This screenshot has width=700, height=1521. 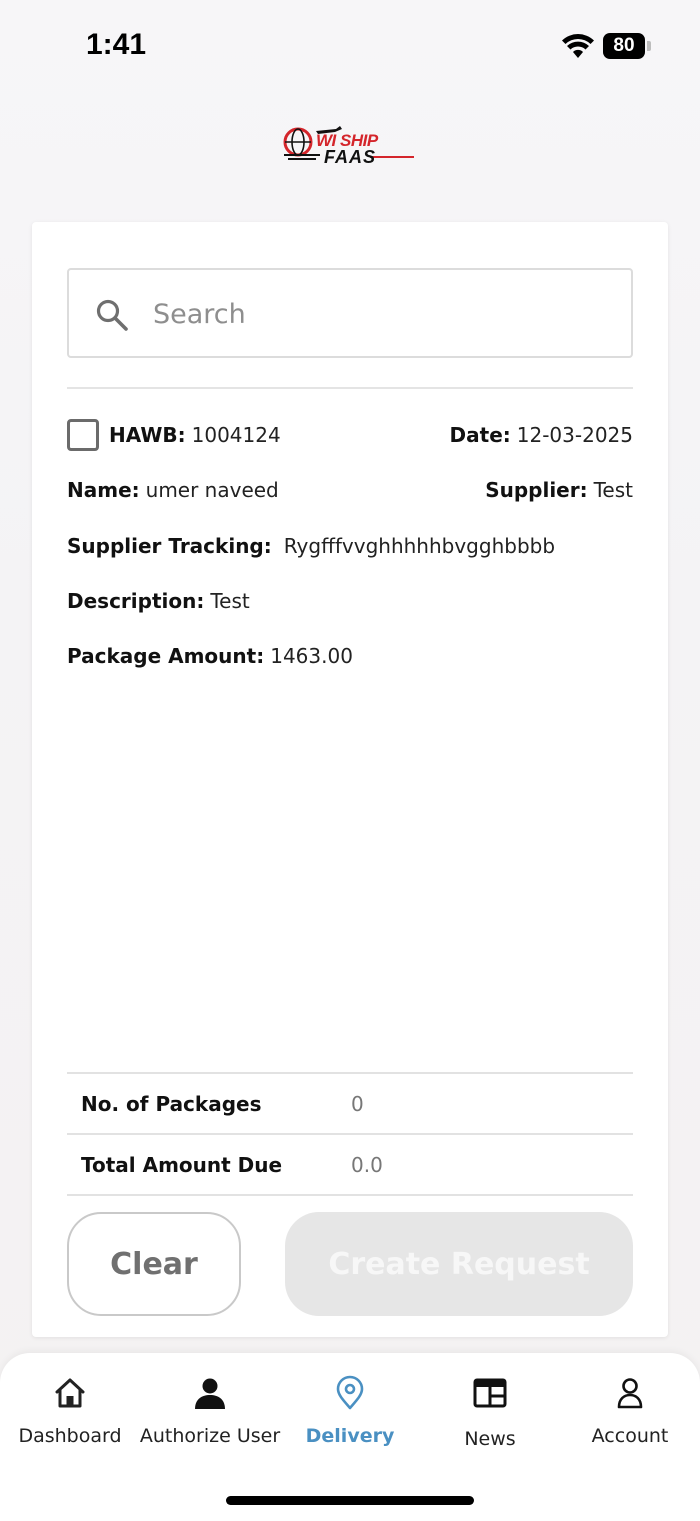 What do you see at coordinates (210, 1436) in the screenshot?
I see `nav-label-authorize-user: Authorize User` at bounding box center [210, 1436].